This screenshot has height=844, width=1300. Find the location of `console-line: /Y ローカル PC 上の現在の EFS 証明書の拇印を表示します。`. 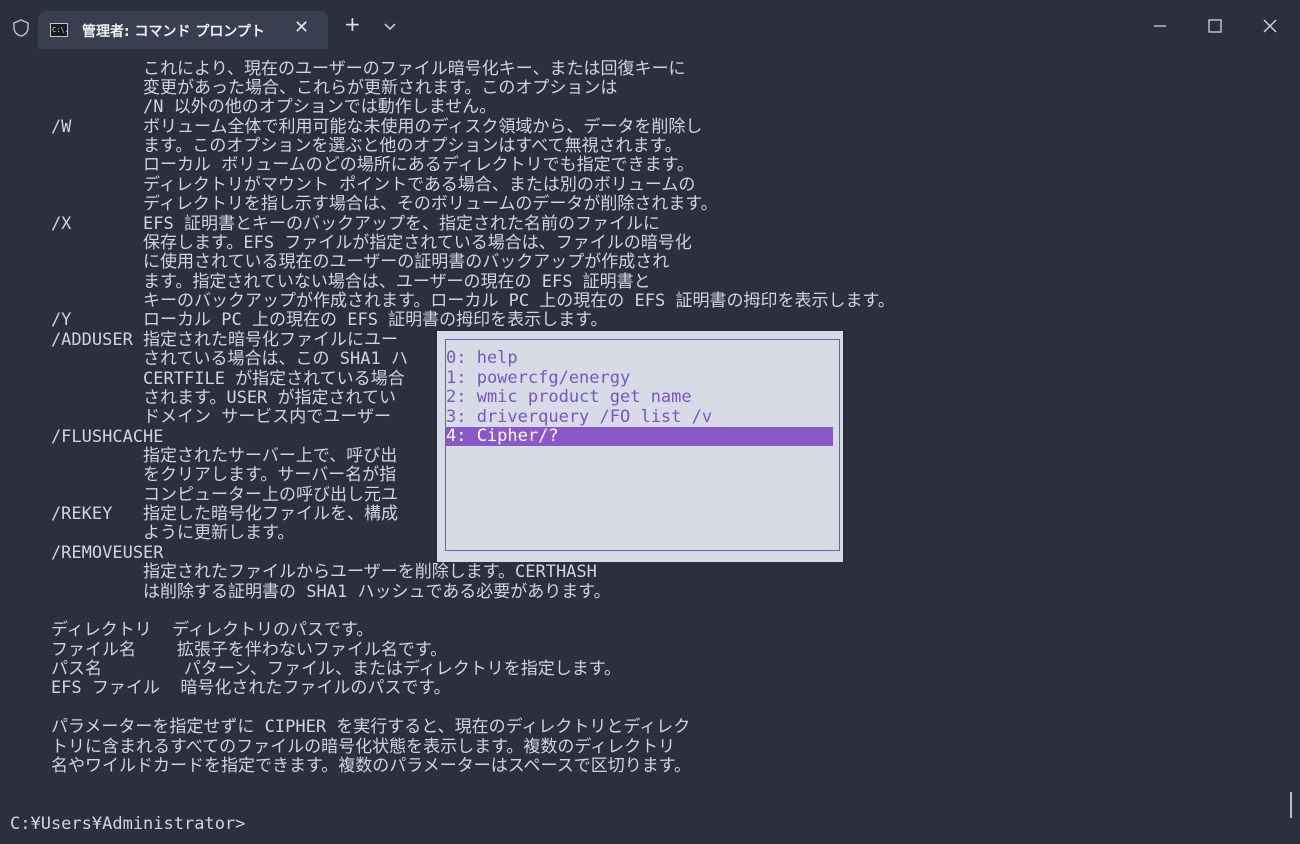

console-line: /Y ローカル PC 上の現在の EFS 証明書の拇印を表示します。 is located at coordinates (309, 320).